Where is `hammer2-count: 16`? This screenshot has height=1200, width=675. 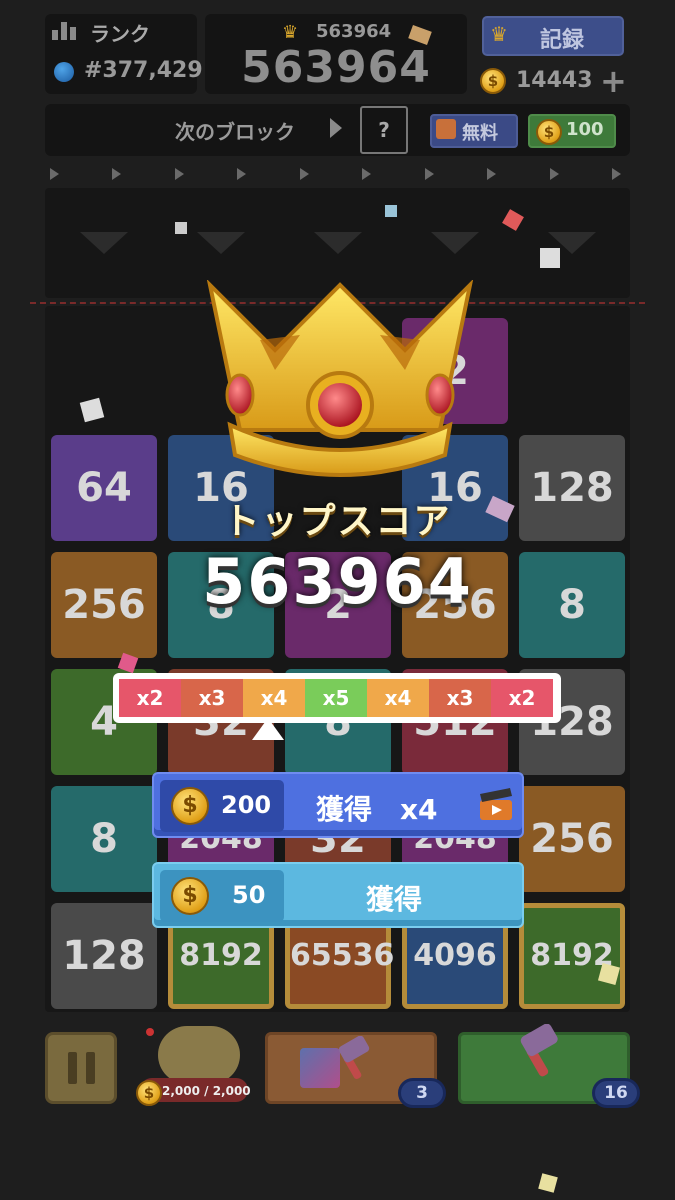
hammer2-count: 16 is located at coordinates (616, 1093).